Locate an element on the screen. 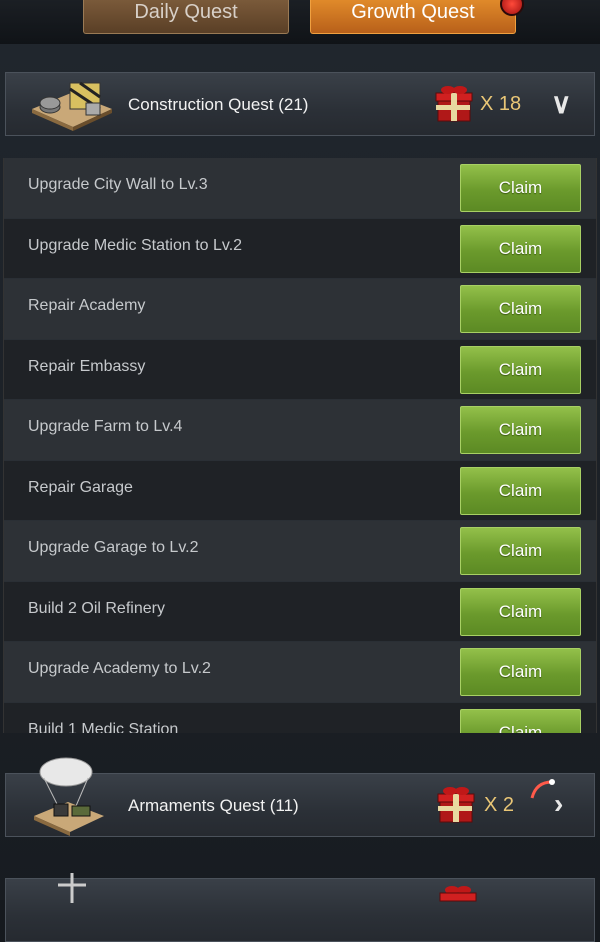 This screenshot has width=600, height=942. construction-icon is located at coordinates (72, 106).